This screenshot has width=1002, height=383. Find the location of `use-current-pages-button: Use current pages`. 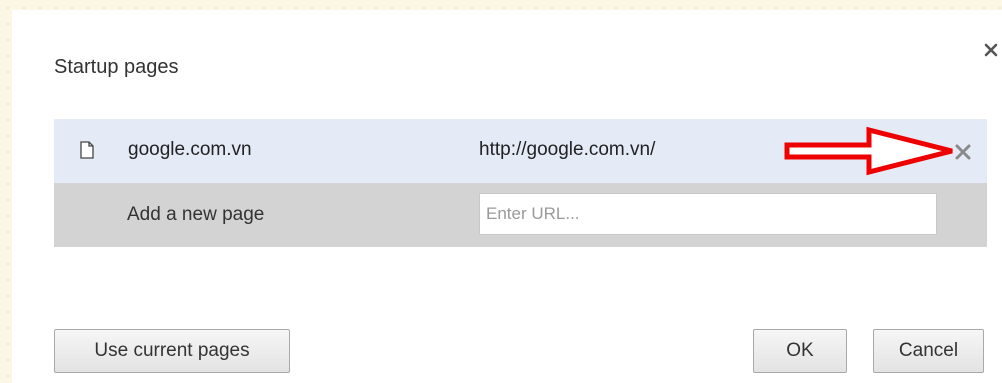

use-current-pages-button: Use current pages is located at coordinates (172, 351).